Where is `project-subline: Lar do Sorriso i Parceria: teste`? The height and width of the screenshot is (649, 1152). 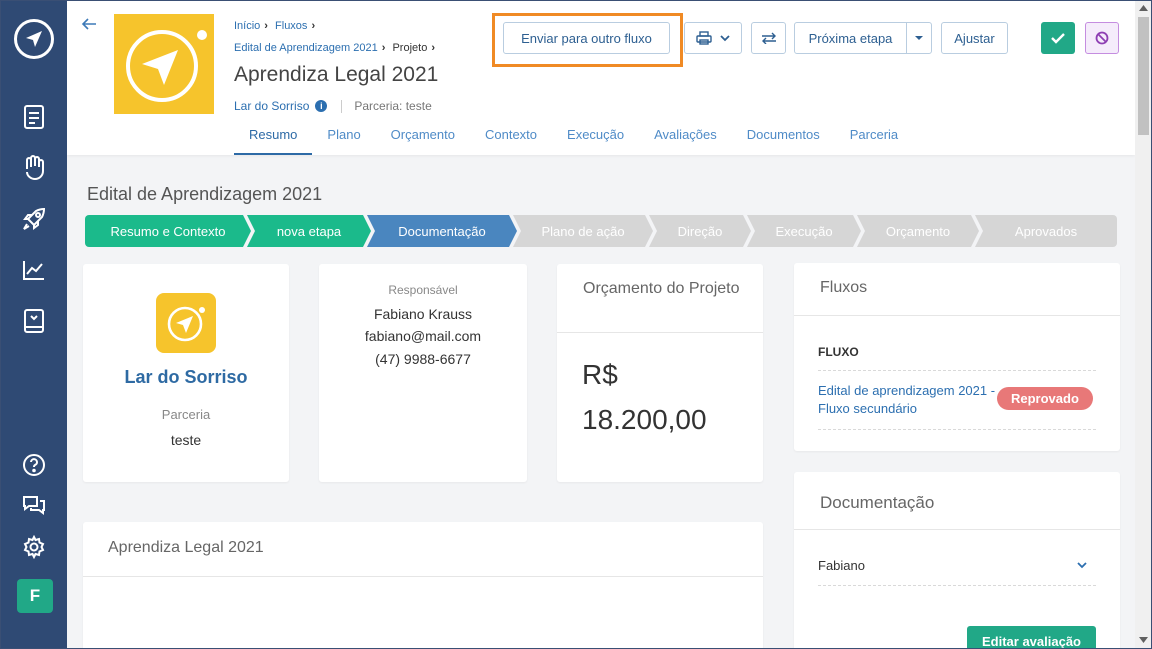
project-subline: Lar do Sorriso i Parceria: teste is located at coordinates (333, 106).